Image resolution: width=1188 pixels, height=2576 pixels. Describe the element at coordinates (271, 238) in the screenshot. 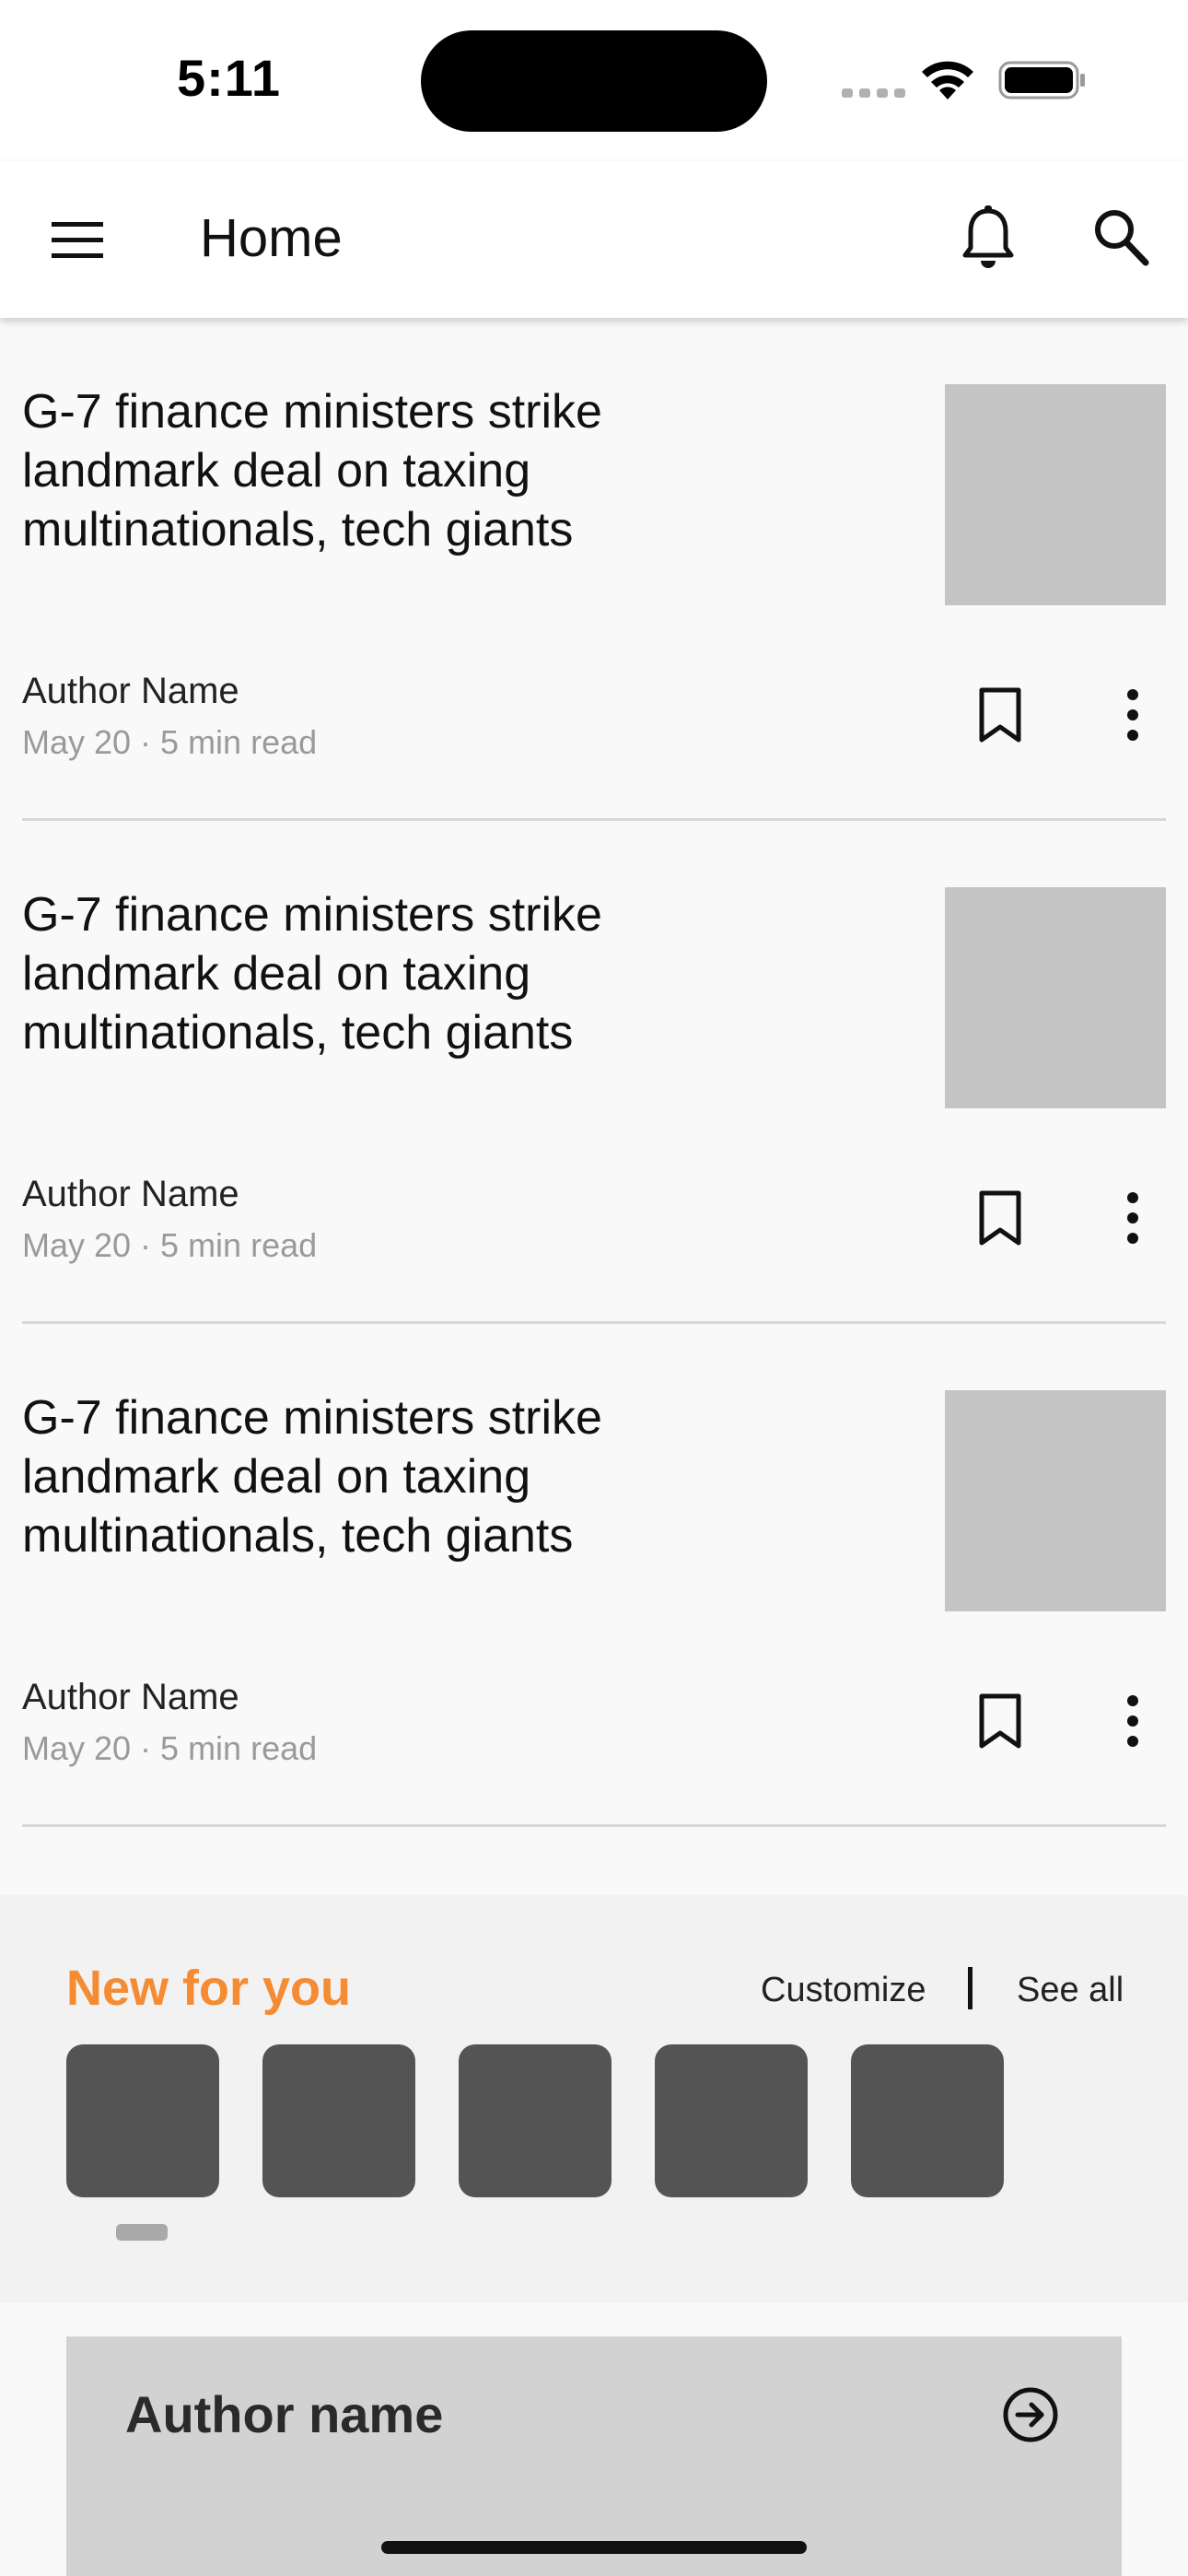

I see `page-title: Home` at that location.